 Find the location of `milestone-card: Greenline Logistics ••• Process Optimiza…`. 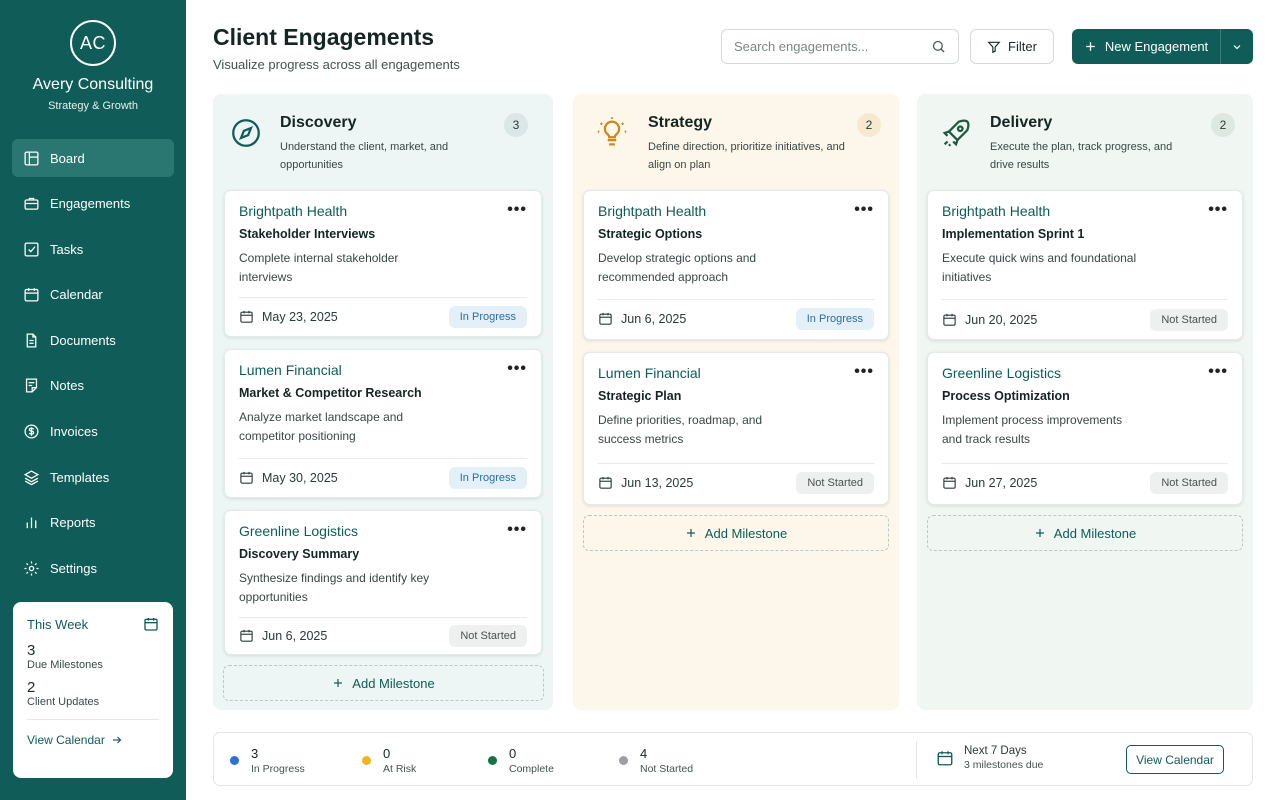

milestone-card: Greenline Logistics ••• Process Optimiza… is located at coordinates (1085, 428).